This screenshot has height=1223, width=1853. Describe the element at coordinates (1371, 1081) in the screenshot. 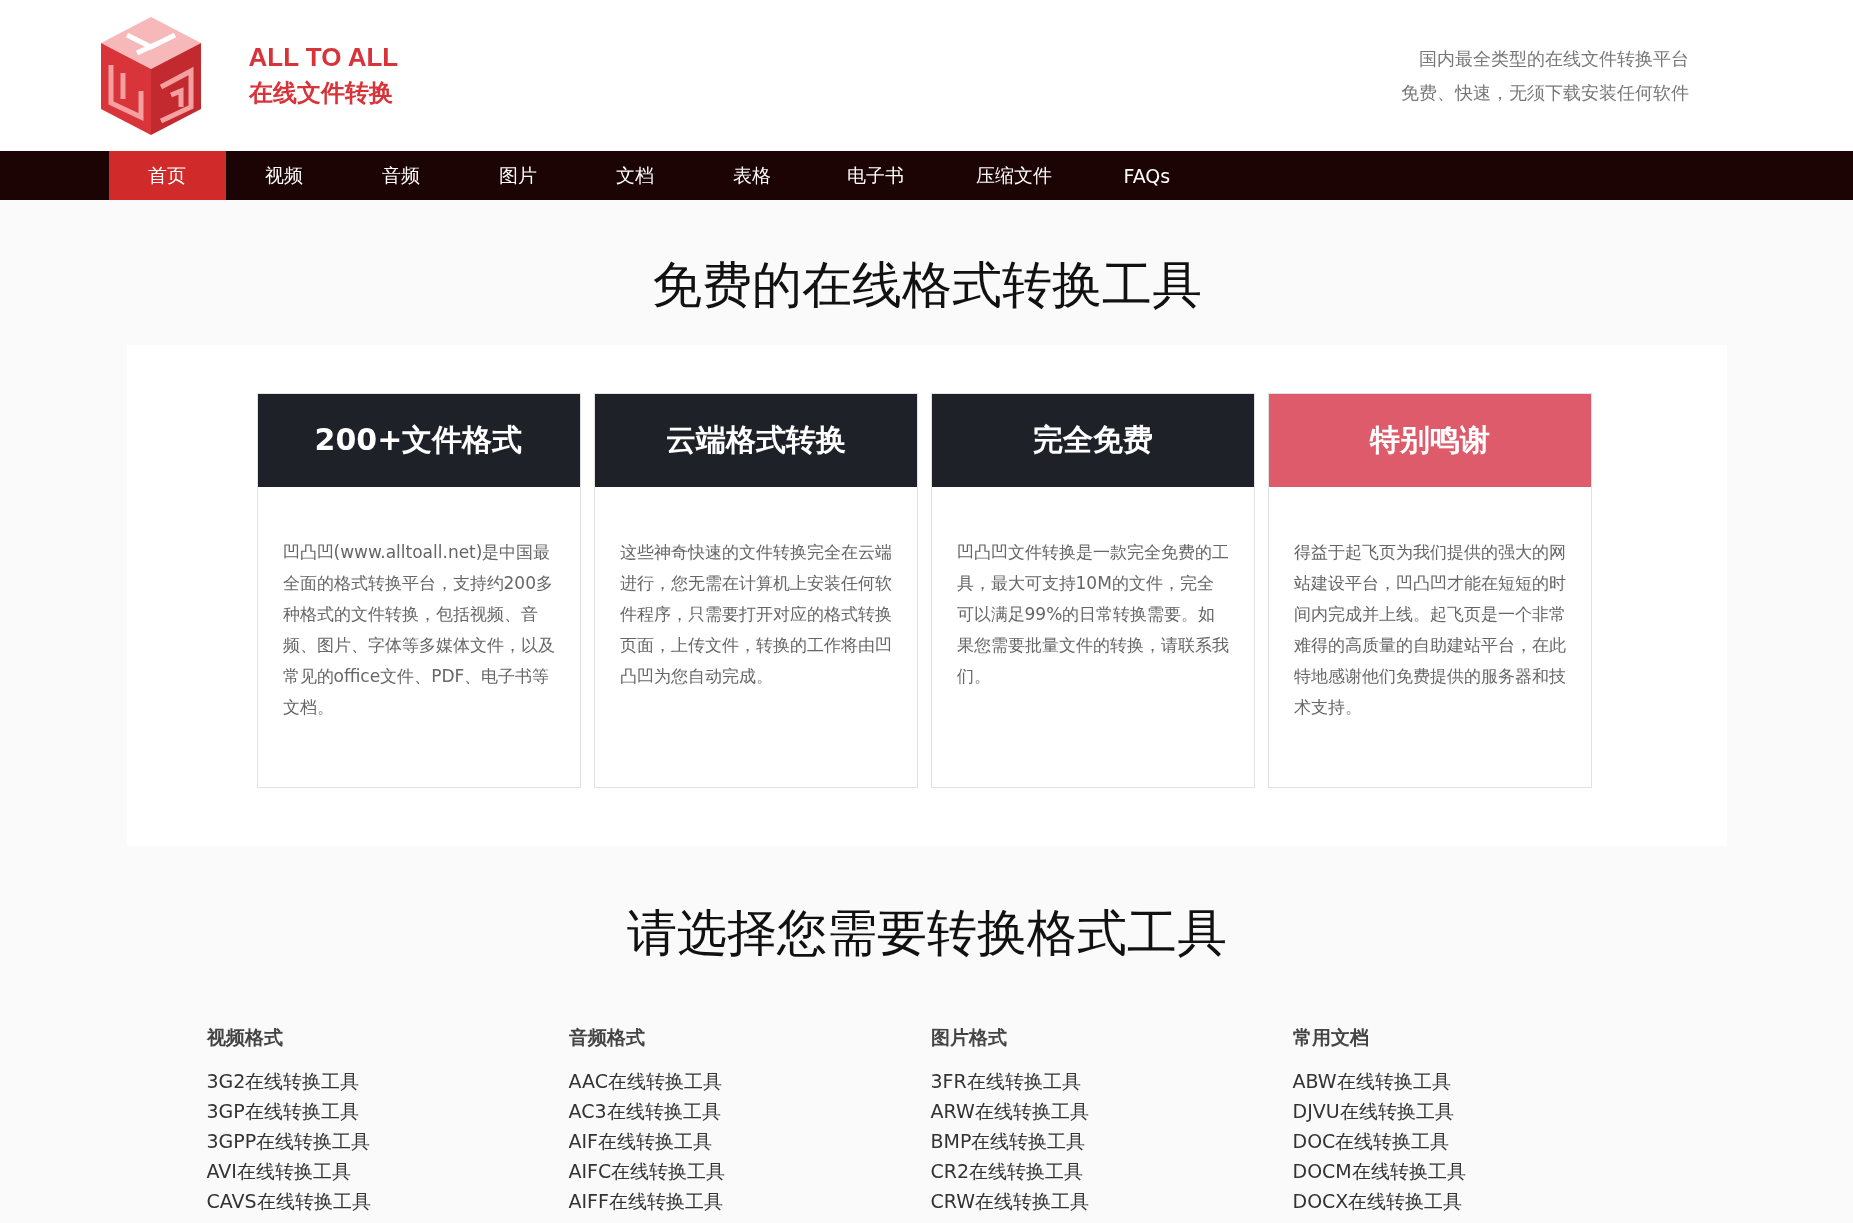

I see `tool-link: ABW在线转换工具` at that location.